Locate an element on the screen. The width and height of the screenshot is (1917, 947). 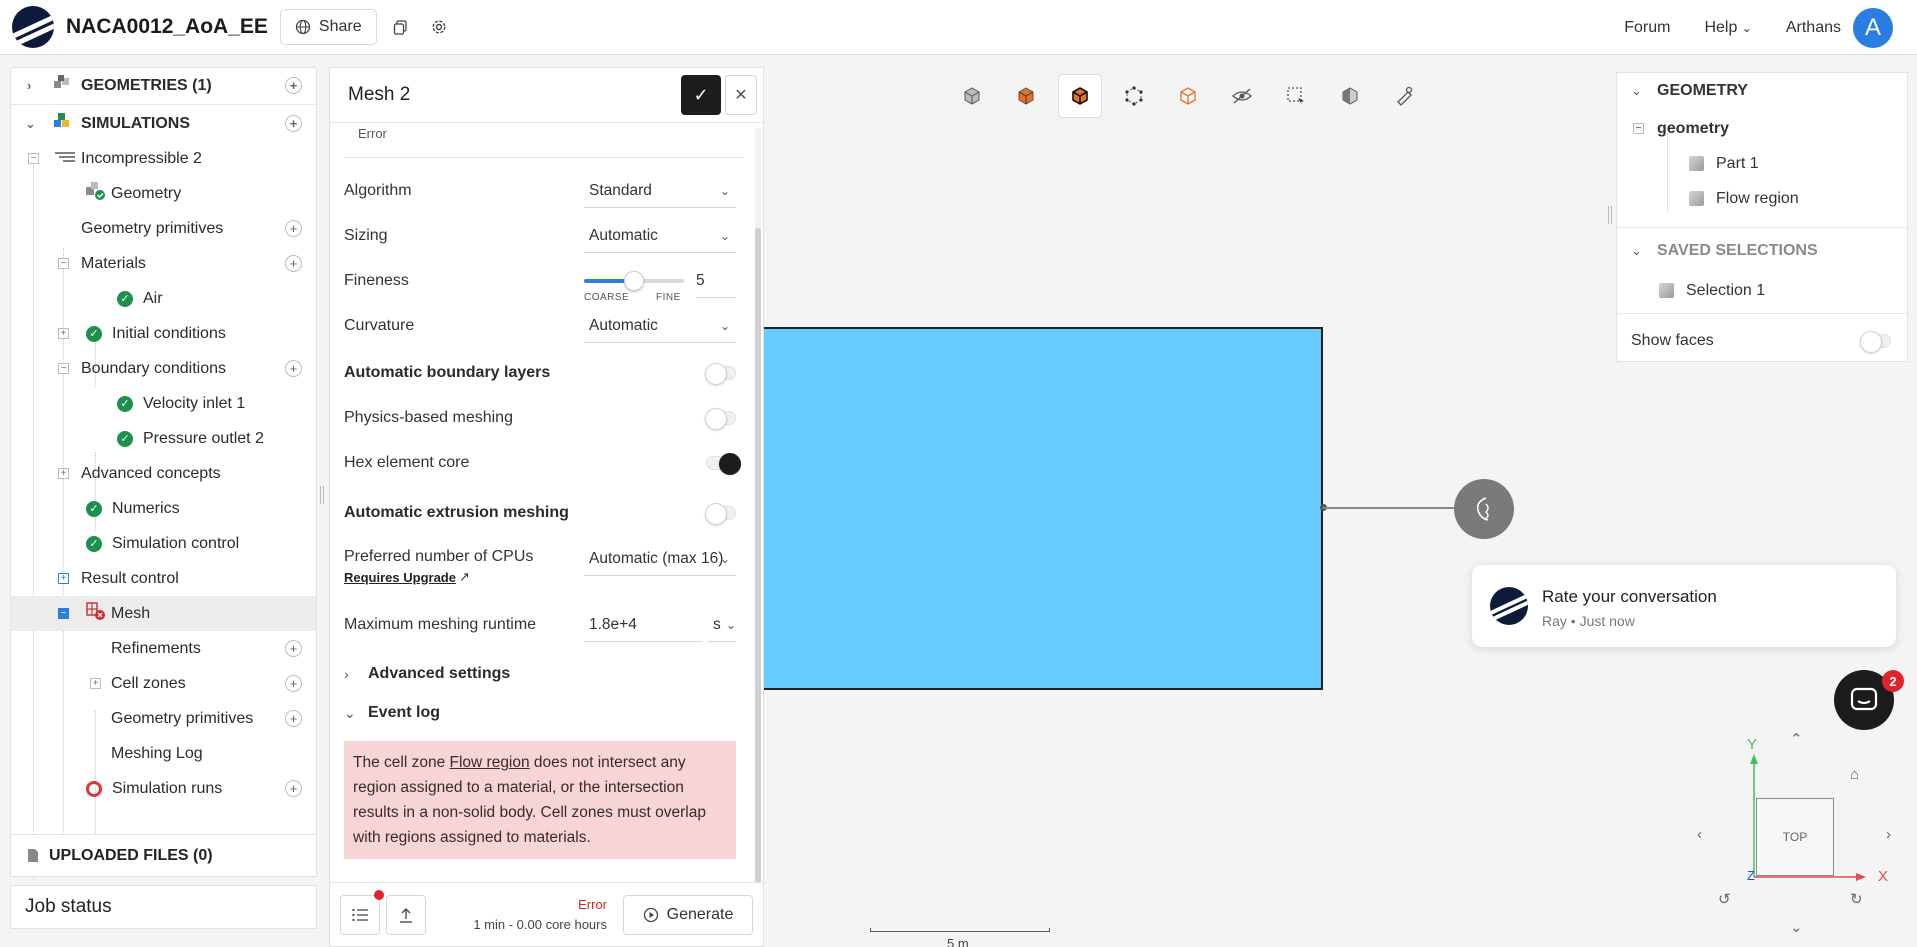
slider-handle is located at coordinates (634, 281).